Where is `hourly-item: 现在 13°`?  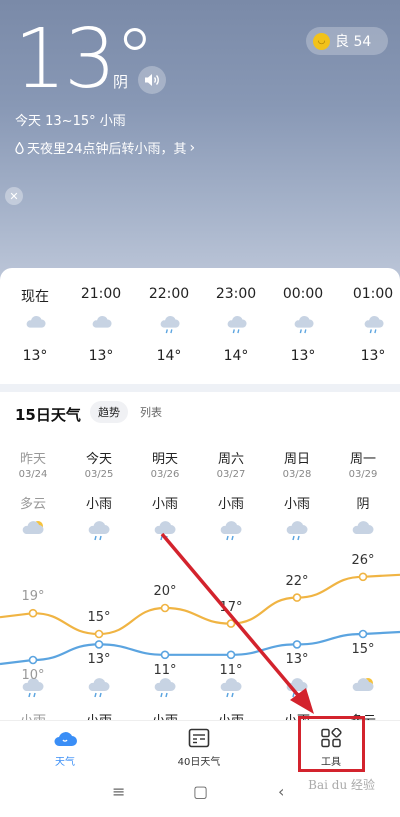 hourly-item: 现在 13° is located at coordinates (35, 326).